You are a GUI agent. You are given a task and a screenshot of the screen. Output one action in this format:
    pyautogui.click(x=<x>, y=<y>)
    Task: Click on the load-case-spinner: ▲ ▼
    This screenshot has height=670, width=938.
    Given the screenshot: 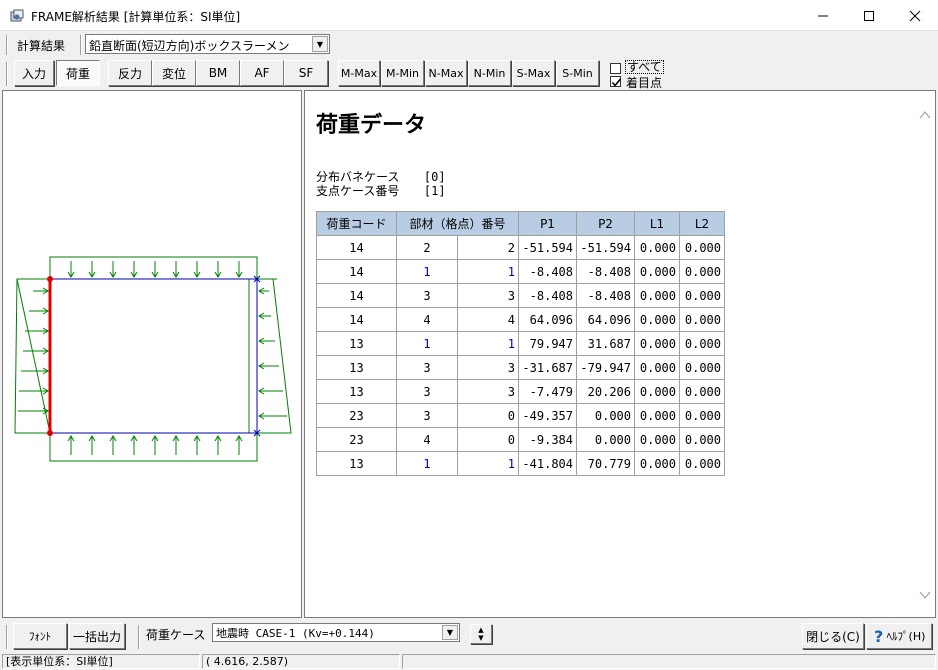 What is the action you would take?
    pyautogui.click(x=481, y=634)
    